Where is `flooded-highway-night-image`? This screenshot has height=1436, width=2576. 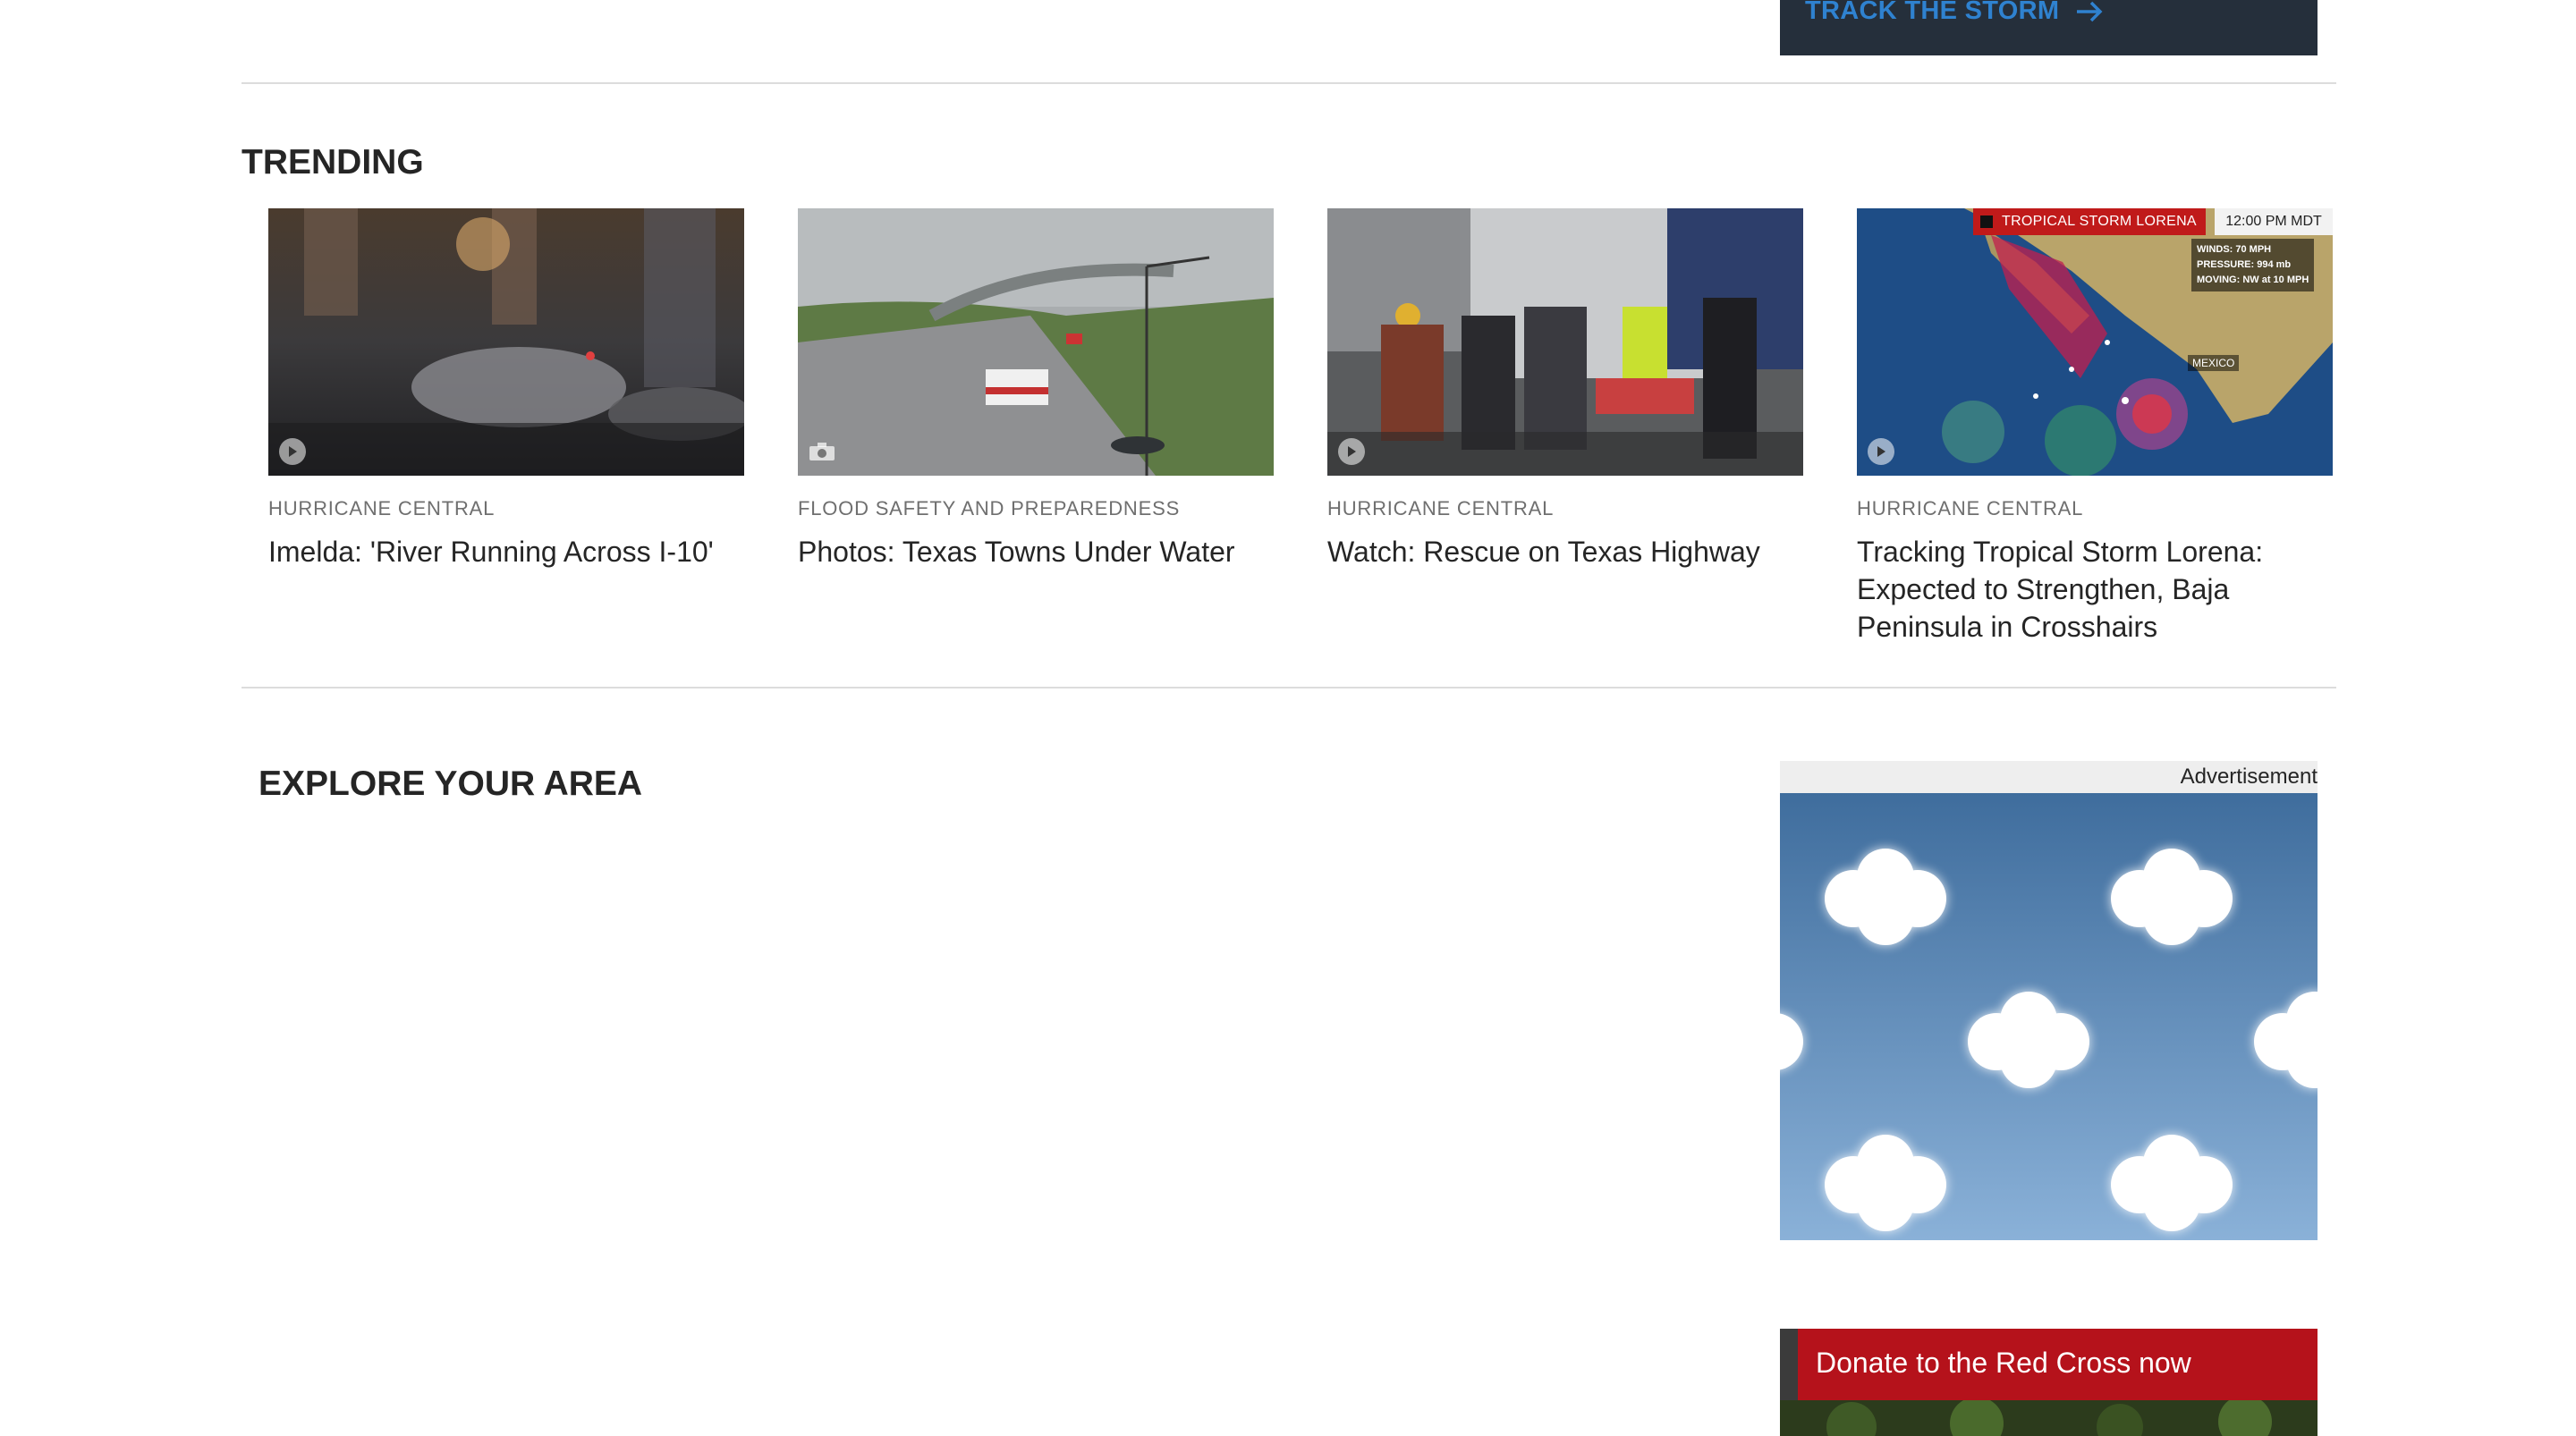
flooded-highway-night-image is located at coordinates (506, 342).